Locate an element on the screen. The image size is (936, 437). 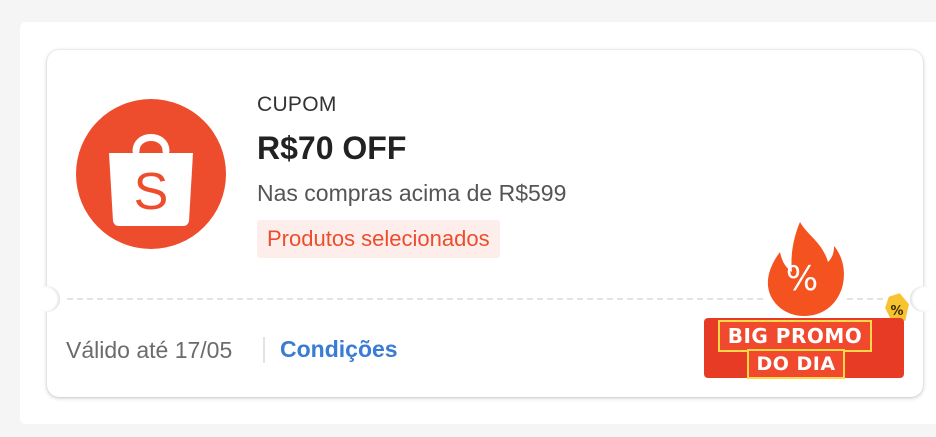
big-promo-badge: % % BIG PROMO DO DIA is located at coordinates (807, 295).